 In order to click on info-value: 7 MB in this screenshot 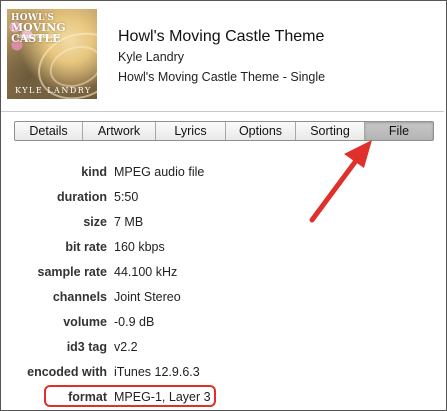, I will do `click(129, 222)`.